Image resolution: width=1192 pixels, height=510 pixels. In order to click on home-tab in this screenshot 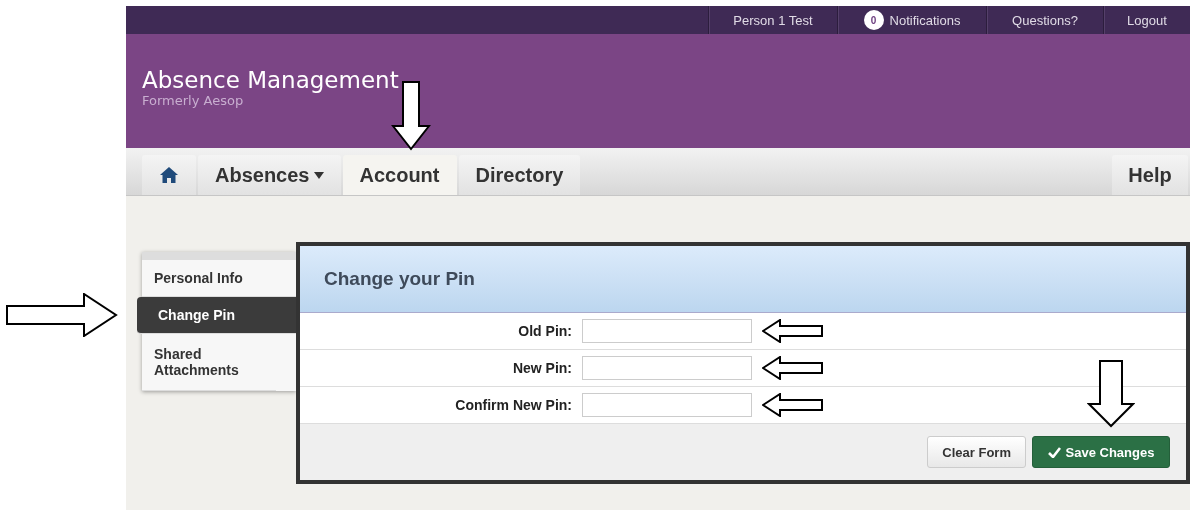, I will do `click(169, 175)`.